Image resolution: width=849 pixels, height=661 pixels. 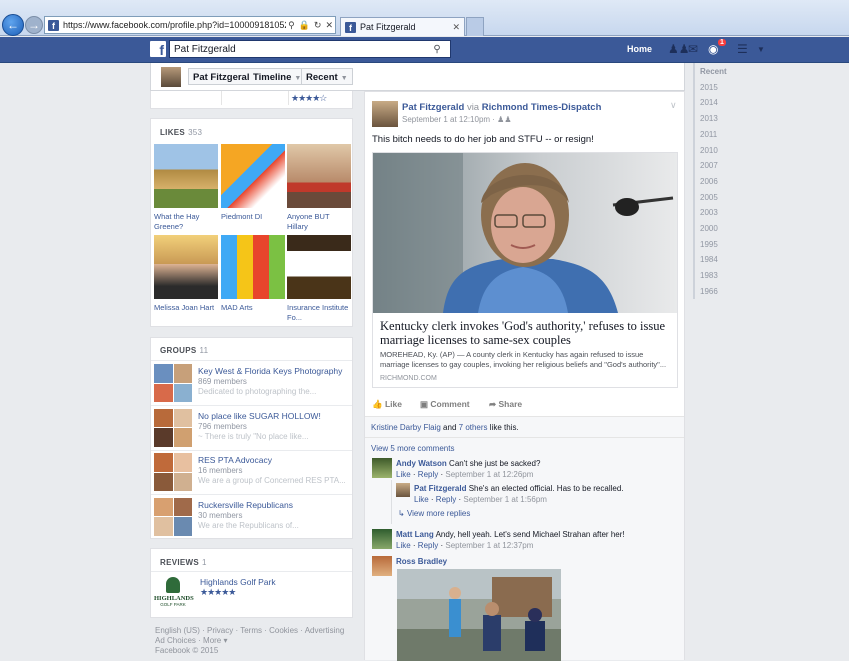 I want to click on friend-requests-icon: ♟♟, so click(x=679, y=49).